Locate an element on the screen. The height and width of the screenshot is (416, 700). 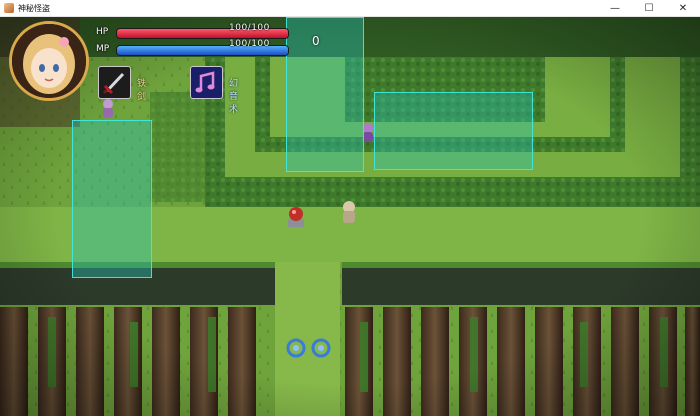
skill-slot-sword is located at coordinates (114, 82).